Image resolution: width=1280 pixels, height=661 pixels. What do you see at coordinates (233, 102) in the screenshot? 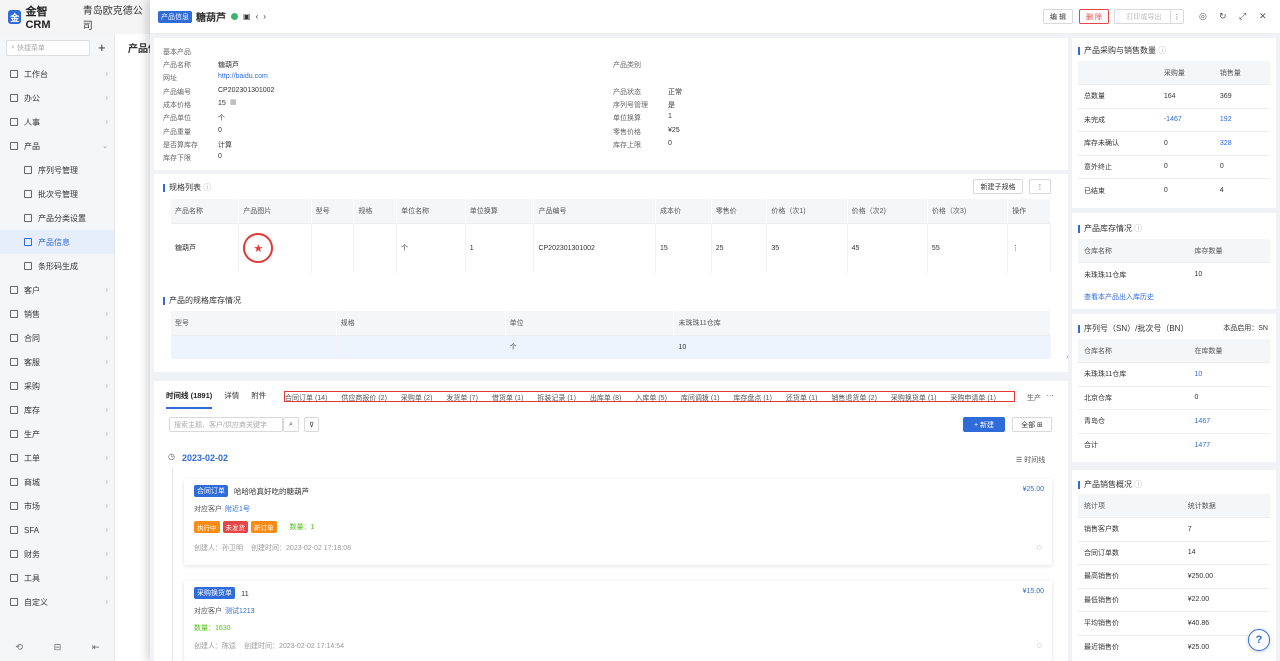
I see `calc-icon: ▦` at bounding box center [233, 102].